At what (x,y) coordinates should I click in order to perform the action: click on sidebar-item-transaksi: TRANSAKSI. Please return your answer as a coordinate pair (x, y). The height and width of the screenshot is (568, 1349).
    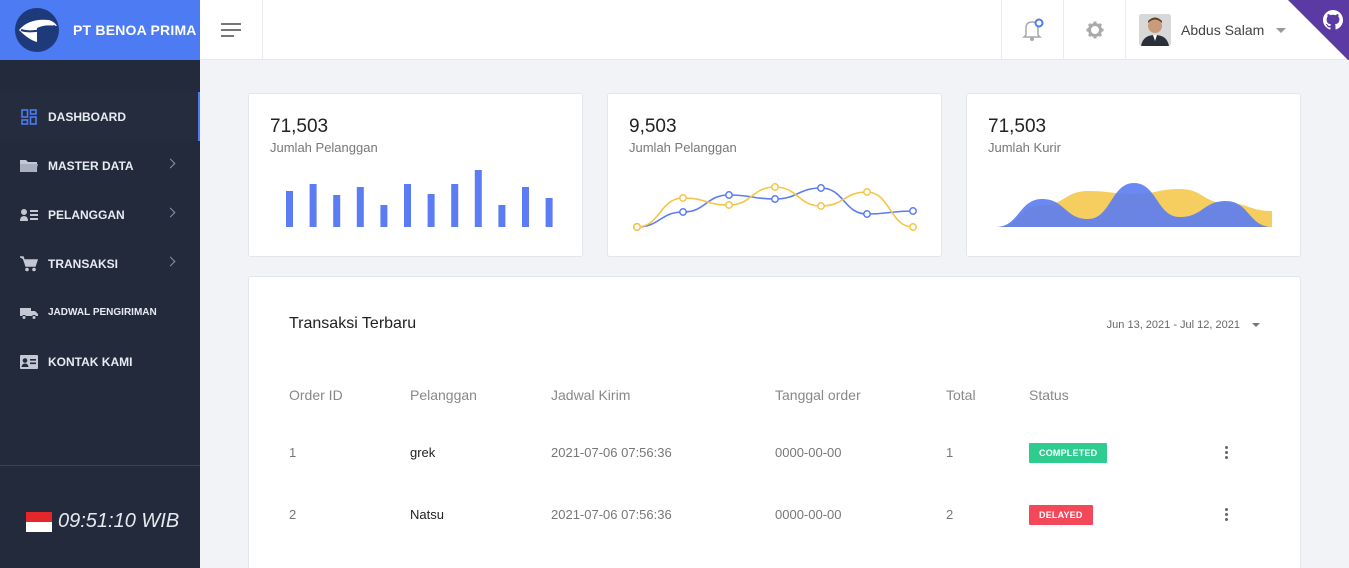
    Looking at the image, I should click on (100, 263).